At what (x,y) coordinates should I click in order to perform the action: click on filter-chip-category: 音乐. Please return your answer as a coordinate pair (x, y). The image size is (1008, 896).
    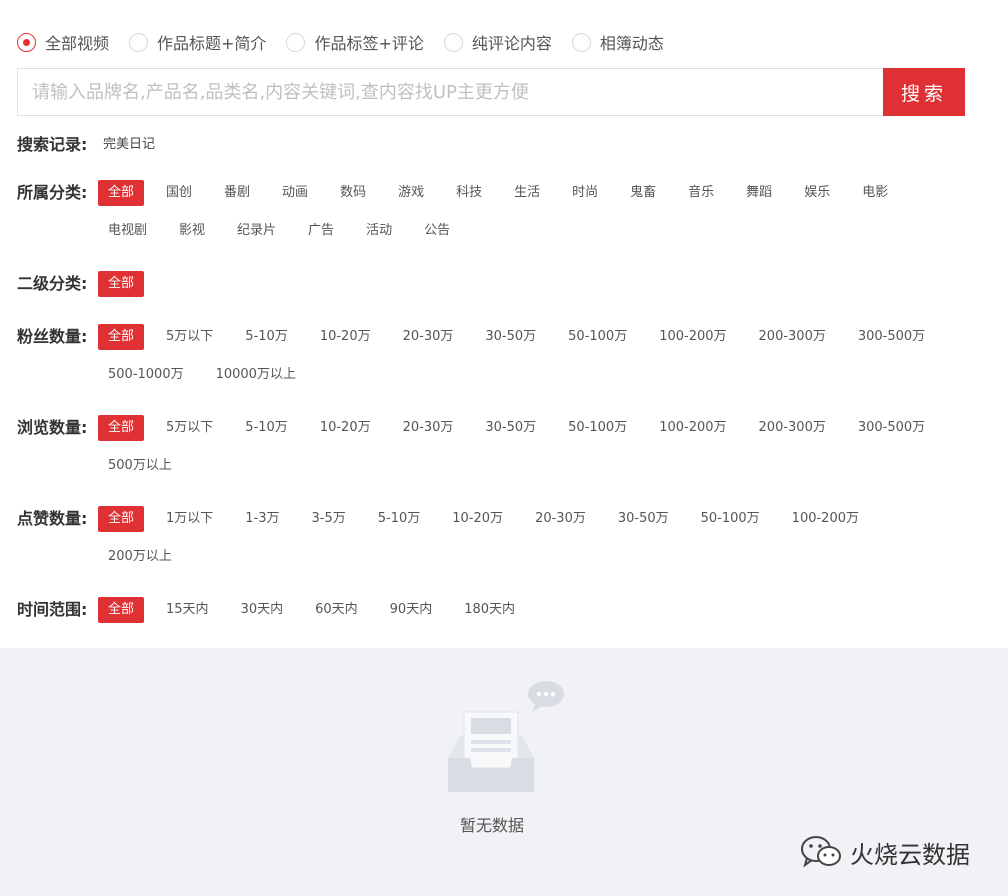
    Looking at the image, I should click on (701, 193).